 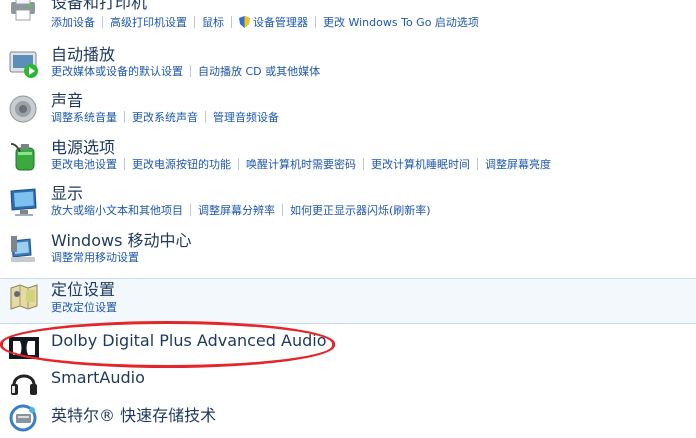 I want to click on link-manage-audio-devices: 管理音频设备, so click(x=246, y=117).